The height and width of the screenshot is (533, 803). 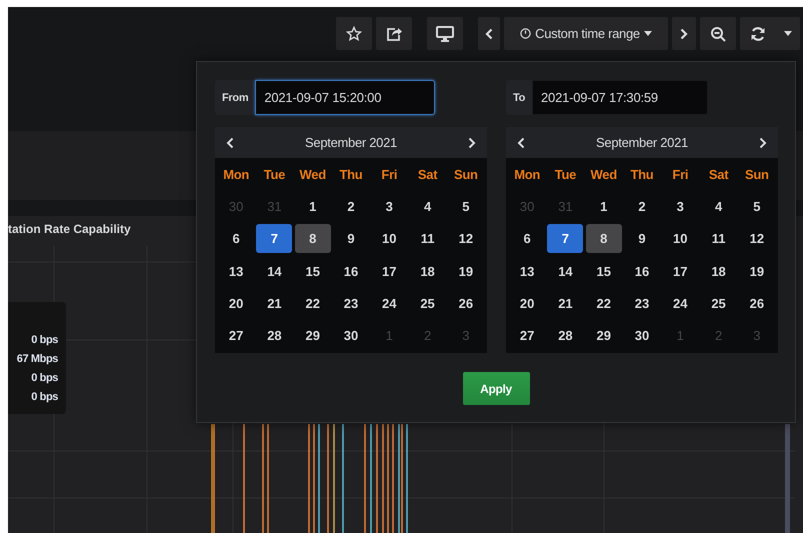 I want to click on zoom-out-icon, so click(x=718, y=34).